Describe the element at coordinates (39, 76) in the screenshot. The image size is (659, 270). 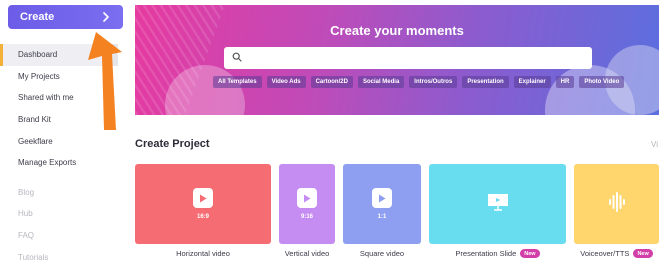
I see `sidebar-item-label: My Projects` at that location.